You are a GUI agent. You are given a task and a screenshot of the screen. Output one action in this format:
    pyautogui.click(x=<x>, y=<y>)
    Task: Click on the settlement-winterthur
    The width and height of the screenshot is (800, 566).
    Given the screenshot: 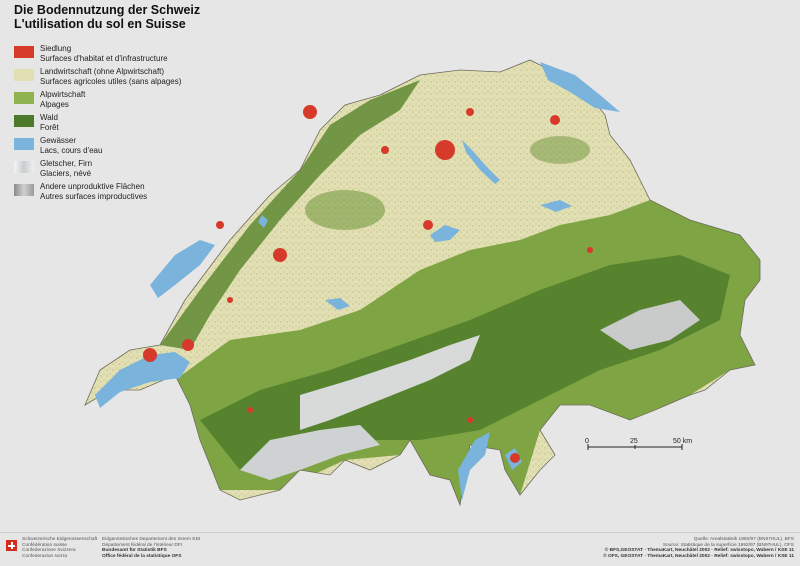 What is the action you would take?
    pyautogui.click(x=470, y=112)
    